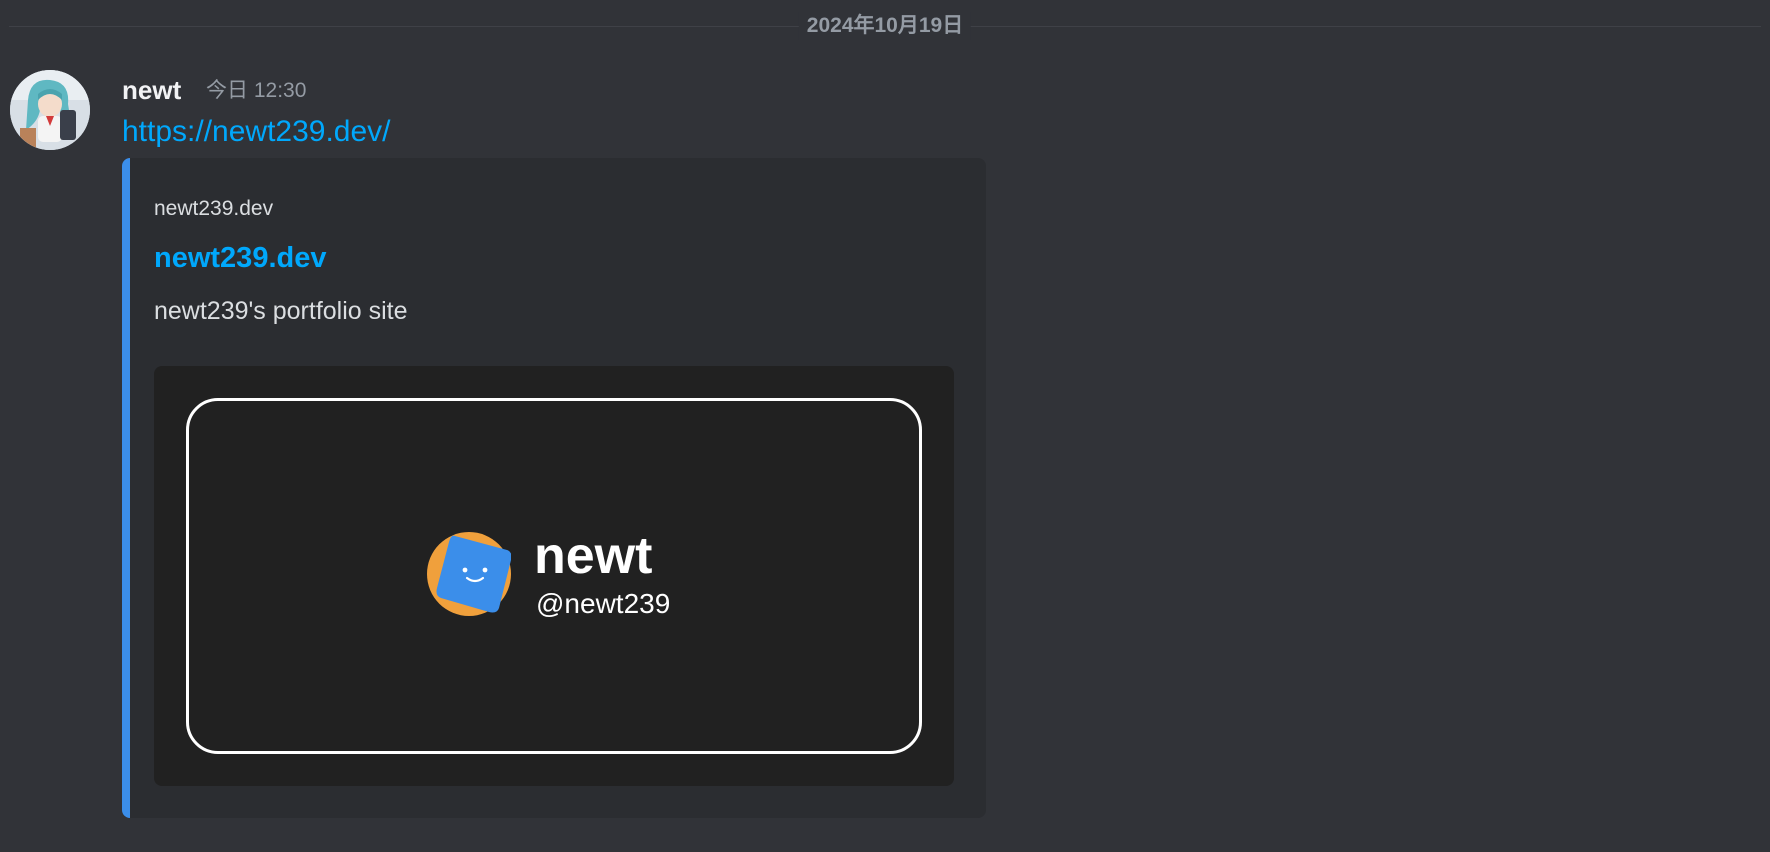 This screenshot has height=852, width=1770. I want to click on anime-character-avatar-icon, so click(50, 110).